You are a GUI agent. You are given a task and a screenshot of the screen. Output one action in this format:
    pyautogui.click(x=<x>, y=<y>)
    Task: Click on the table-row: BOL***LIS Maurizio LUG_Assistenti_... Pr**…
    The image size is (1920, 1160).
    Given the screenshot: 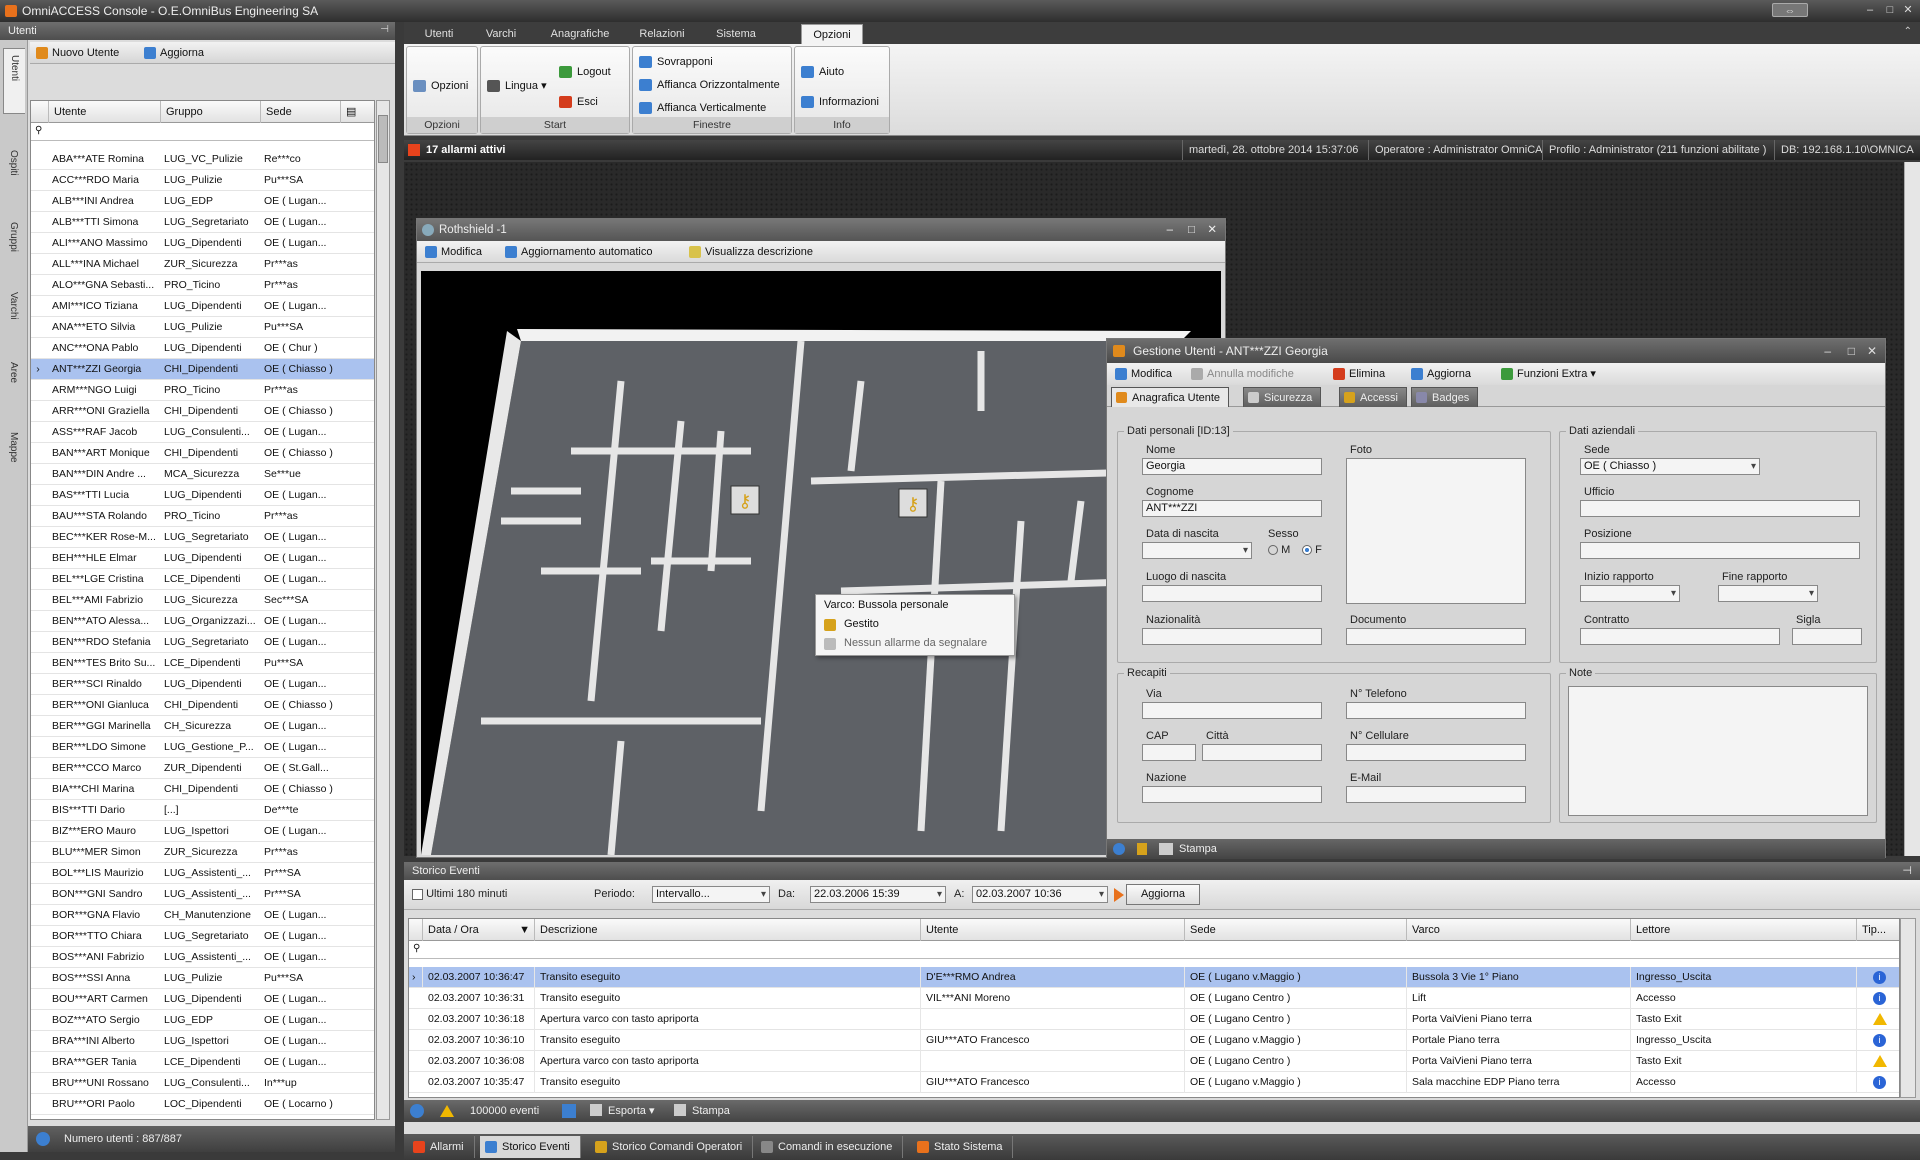 What is the action you would take?
    pyautogui.click(x=202, y=873)
    